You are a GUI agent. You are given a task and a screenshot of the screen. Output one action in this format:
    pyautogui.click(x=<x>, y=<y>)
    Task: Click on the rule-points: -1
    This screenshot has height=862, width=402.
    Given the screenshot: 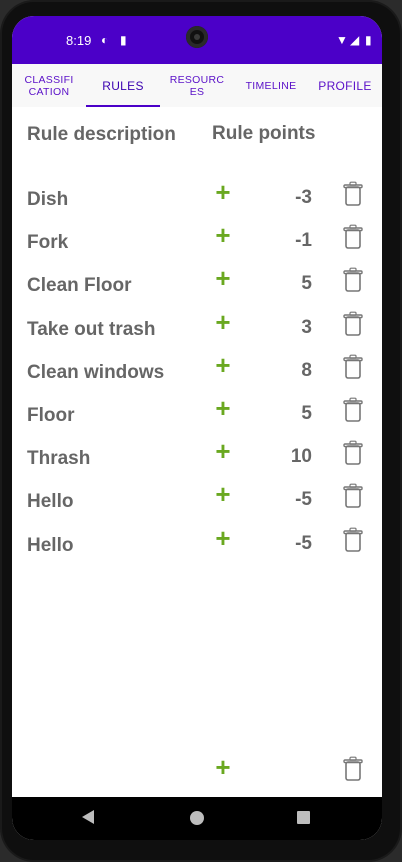 What is the action you would take?
    pyautogui.click(x=282, y=241)
    